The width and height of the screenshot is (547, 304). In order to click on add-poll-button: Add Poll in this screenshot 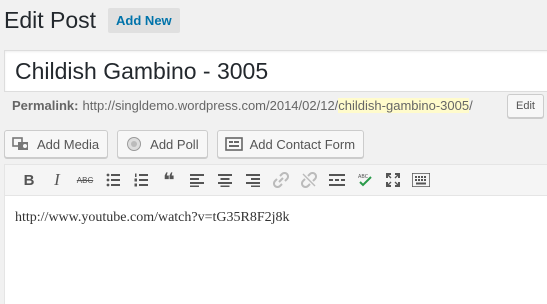, I will do `click(162, 144)`.